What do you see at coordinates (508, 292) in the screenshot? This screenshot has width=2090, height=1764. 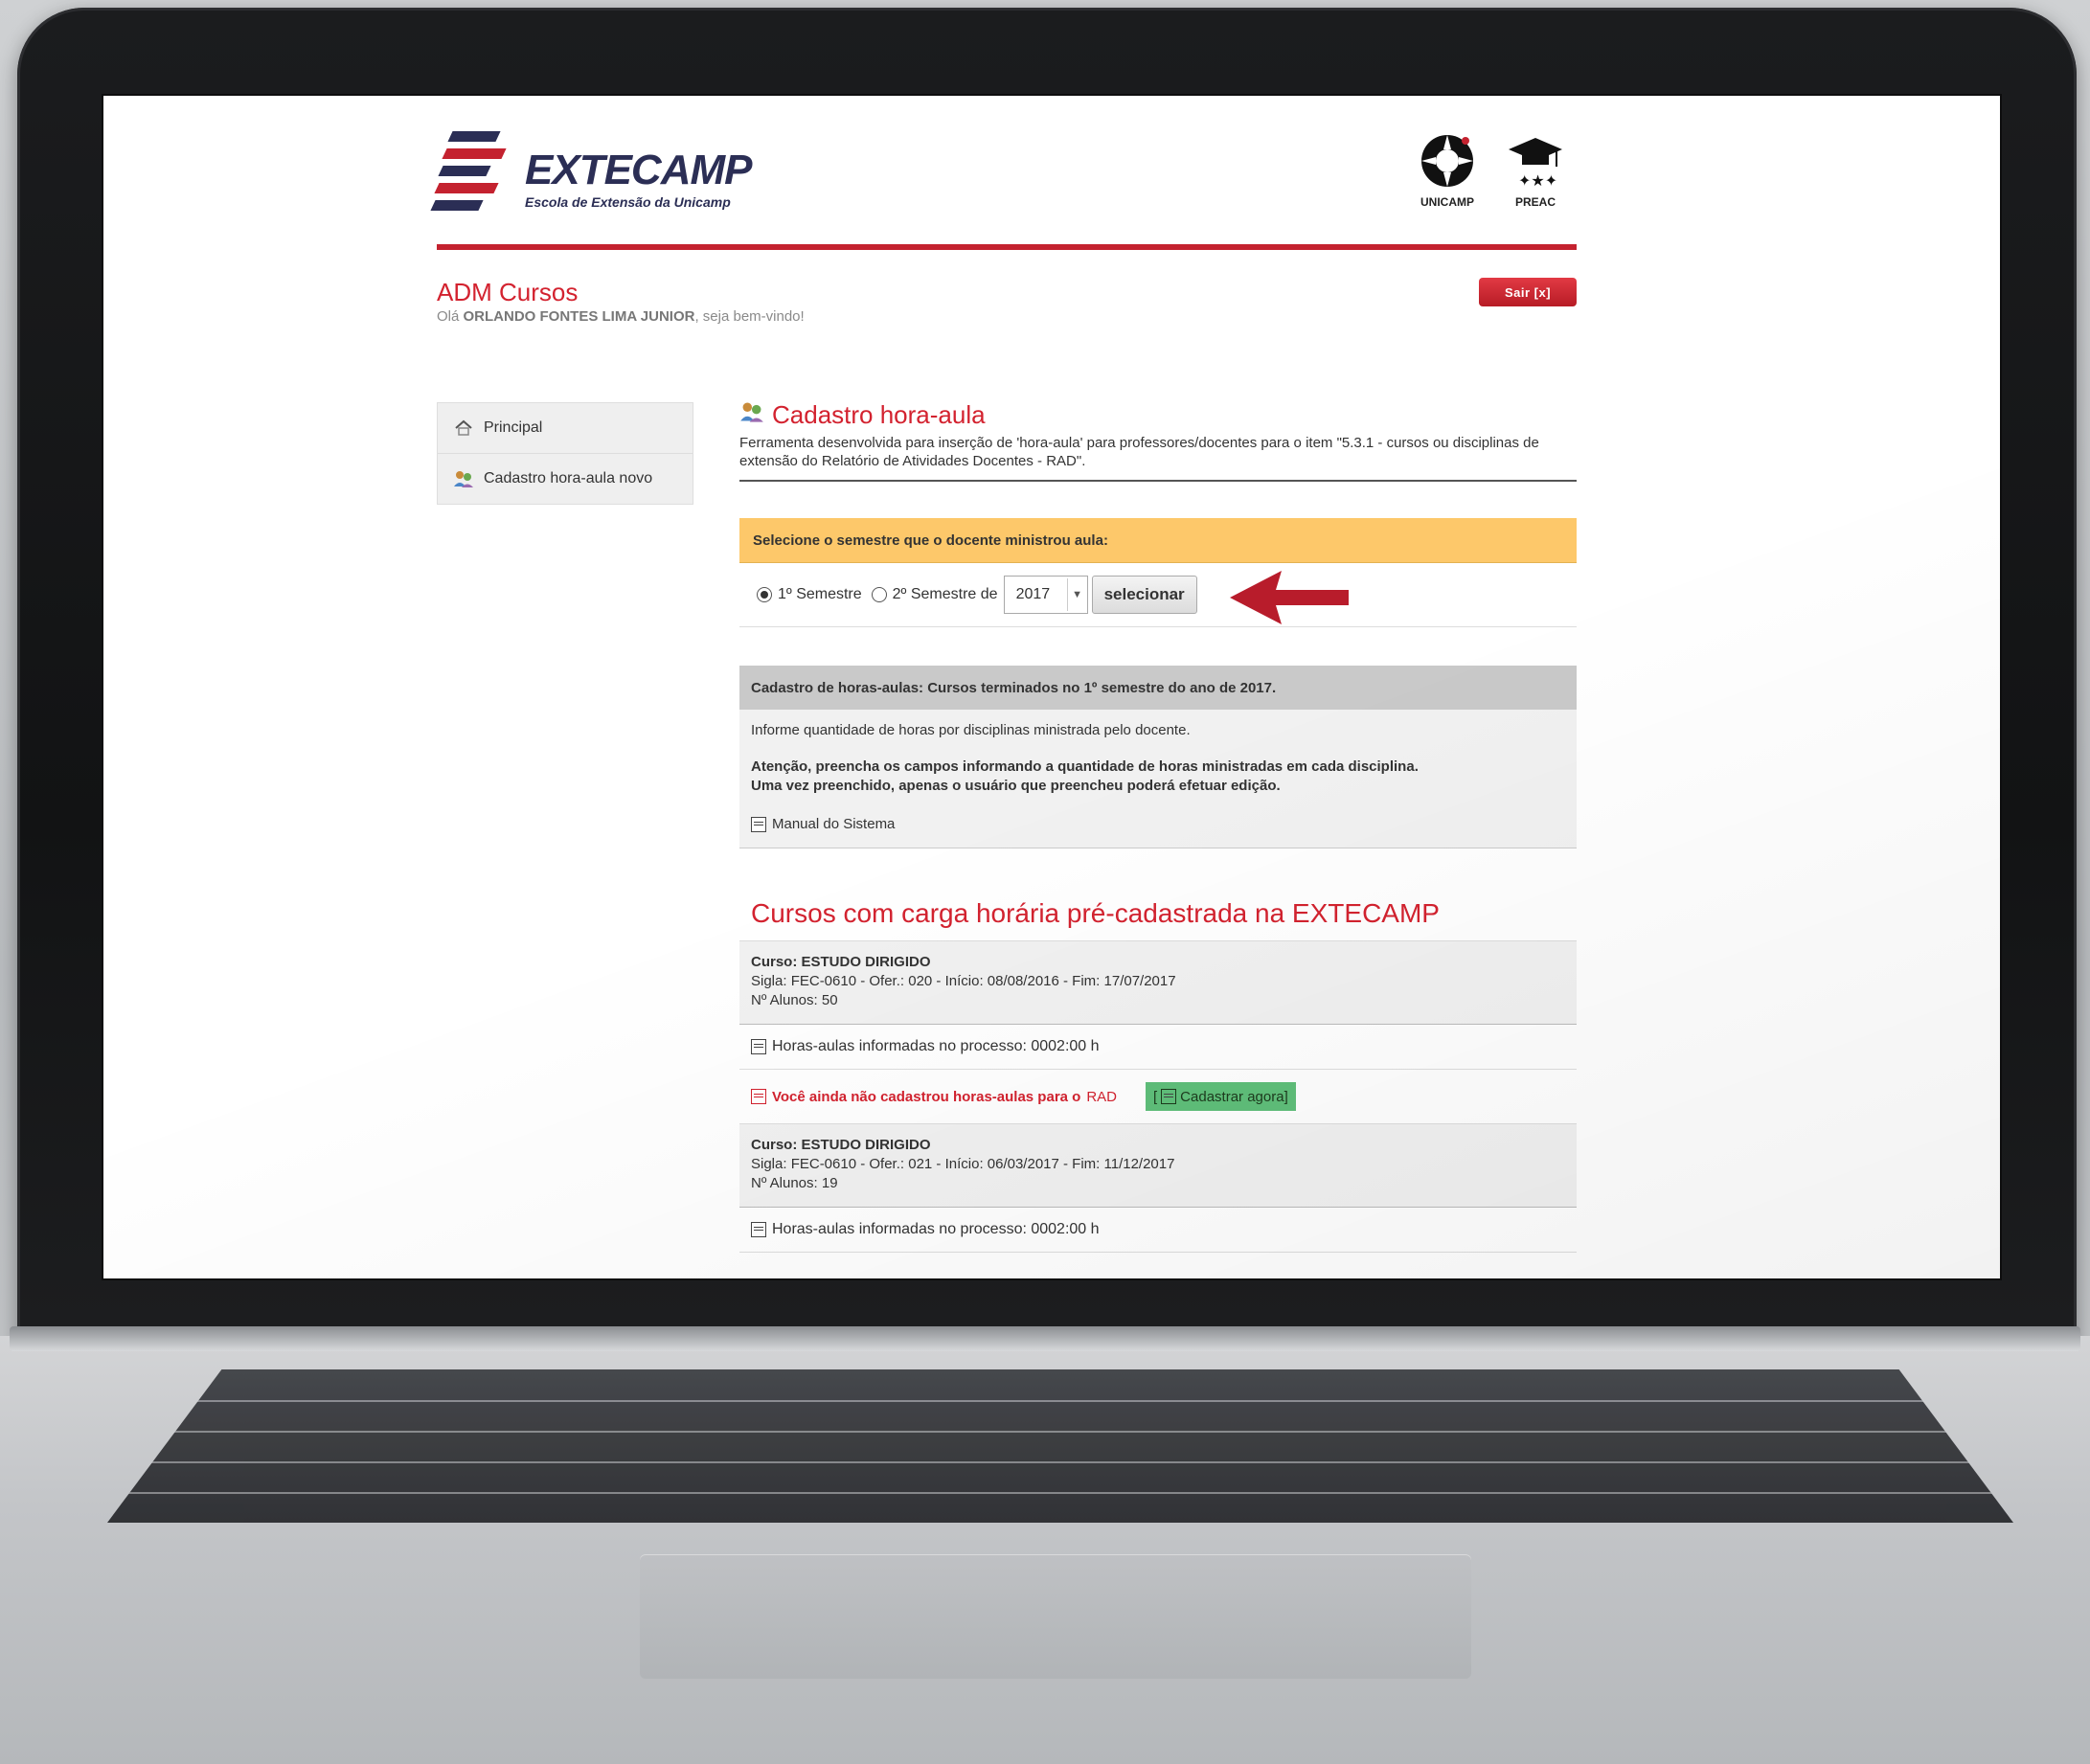 I see `app-title: ADM Cursos` at bounding box center [508, 292].